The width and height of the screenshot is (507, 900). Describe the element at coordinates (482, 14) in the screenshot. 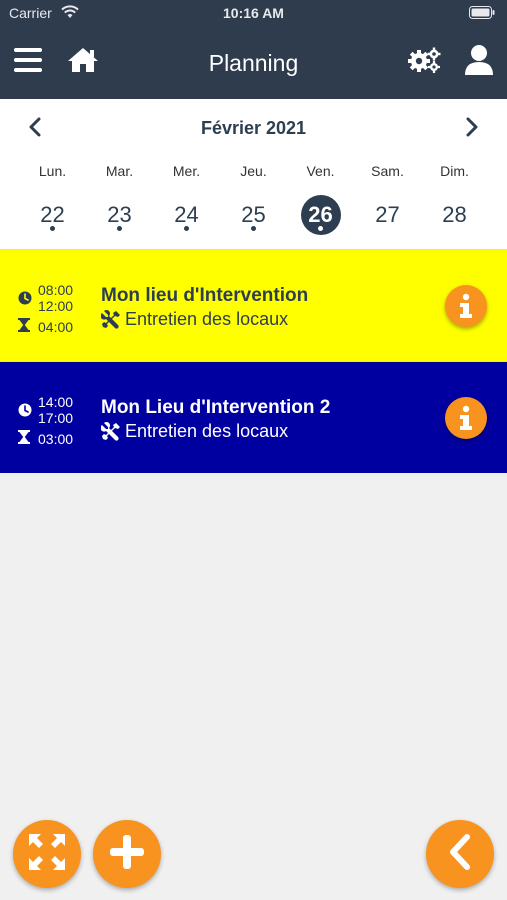

I see `battery-icon` at that location.